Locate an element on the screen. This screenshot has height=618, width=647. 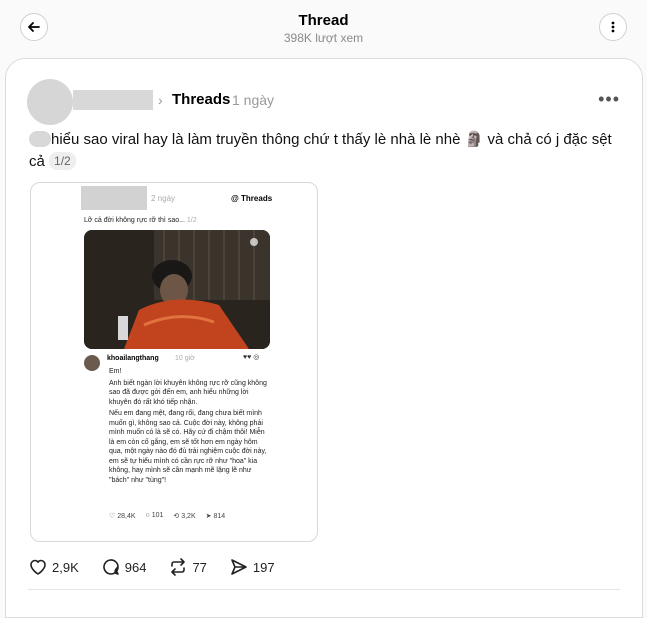
repost-icon is located at coordinates (178, 567).